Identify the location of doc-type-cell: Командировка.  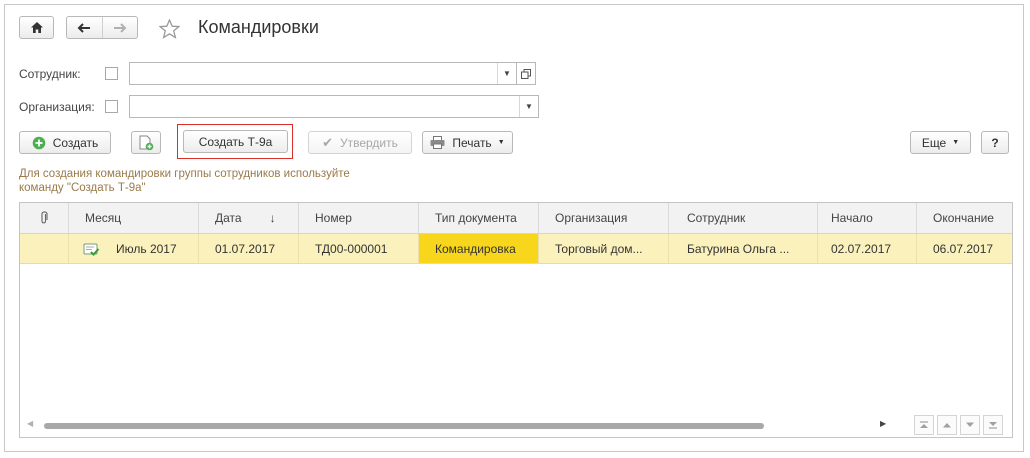
(479, 248).